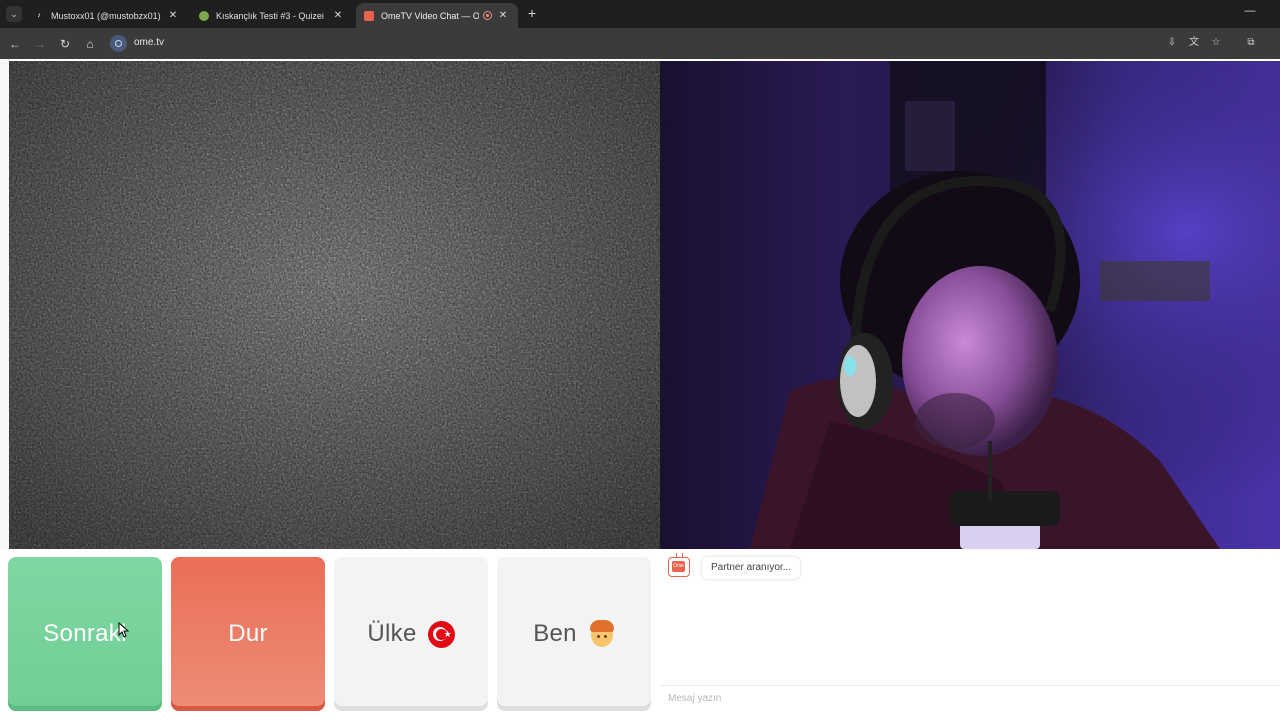 This screenshot has height=720, width=1280. I want to click on address-bar: ome.tv, so click(631, 43).